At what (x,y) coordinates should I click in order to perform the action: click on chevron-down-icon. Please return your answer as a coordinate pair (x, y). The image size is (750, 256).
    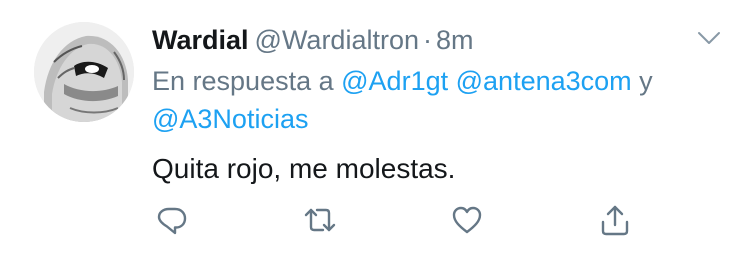
    Looking at the image, I should click on (709, 38).